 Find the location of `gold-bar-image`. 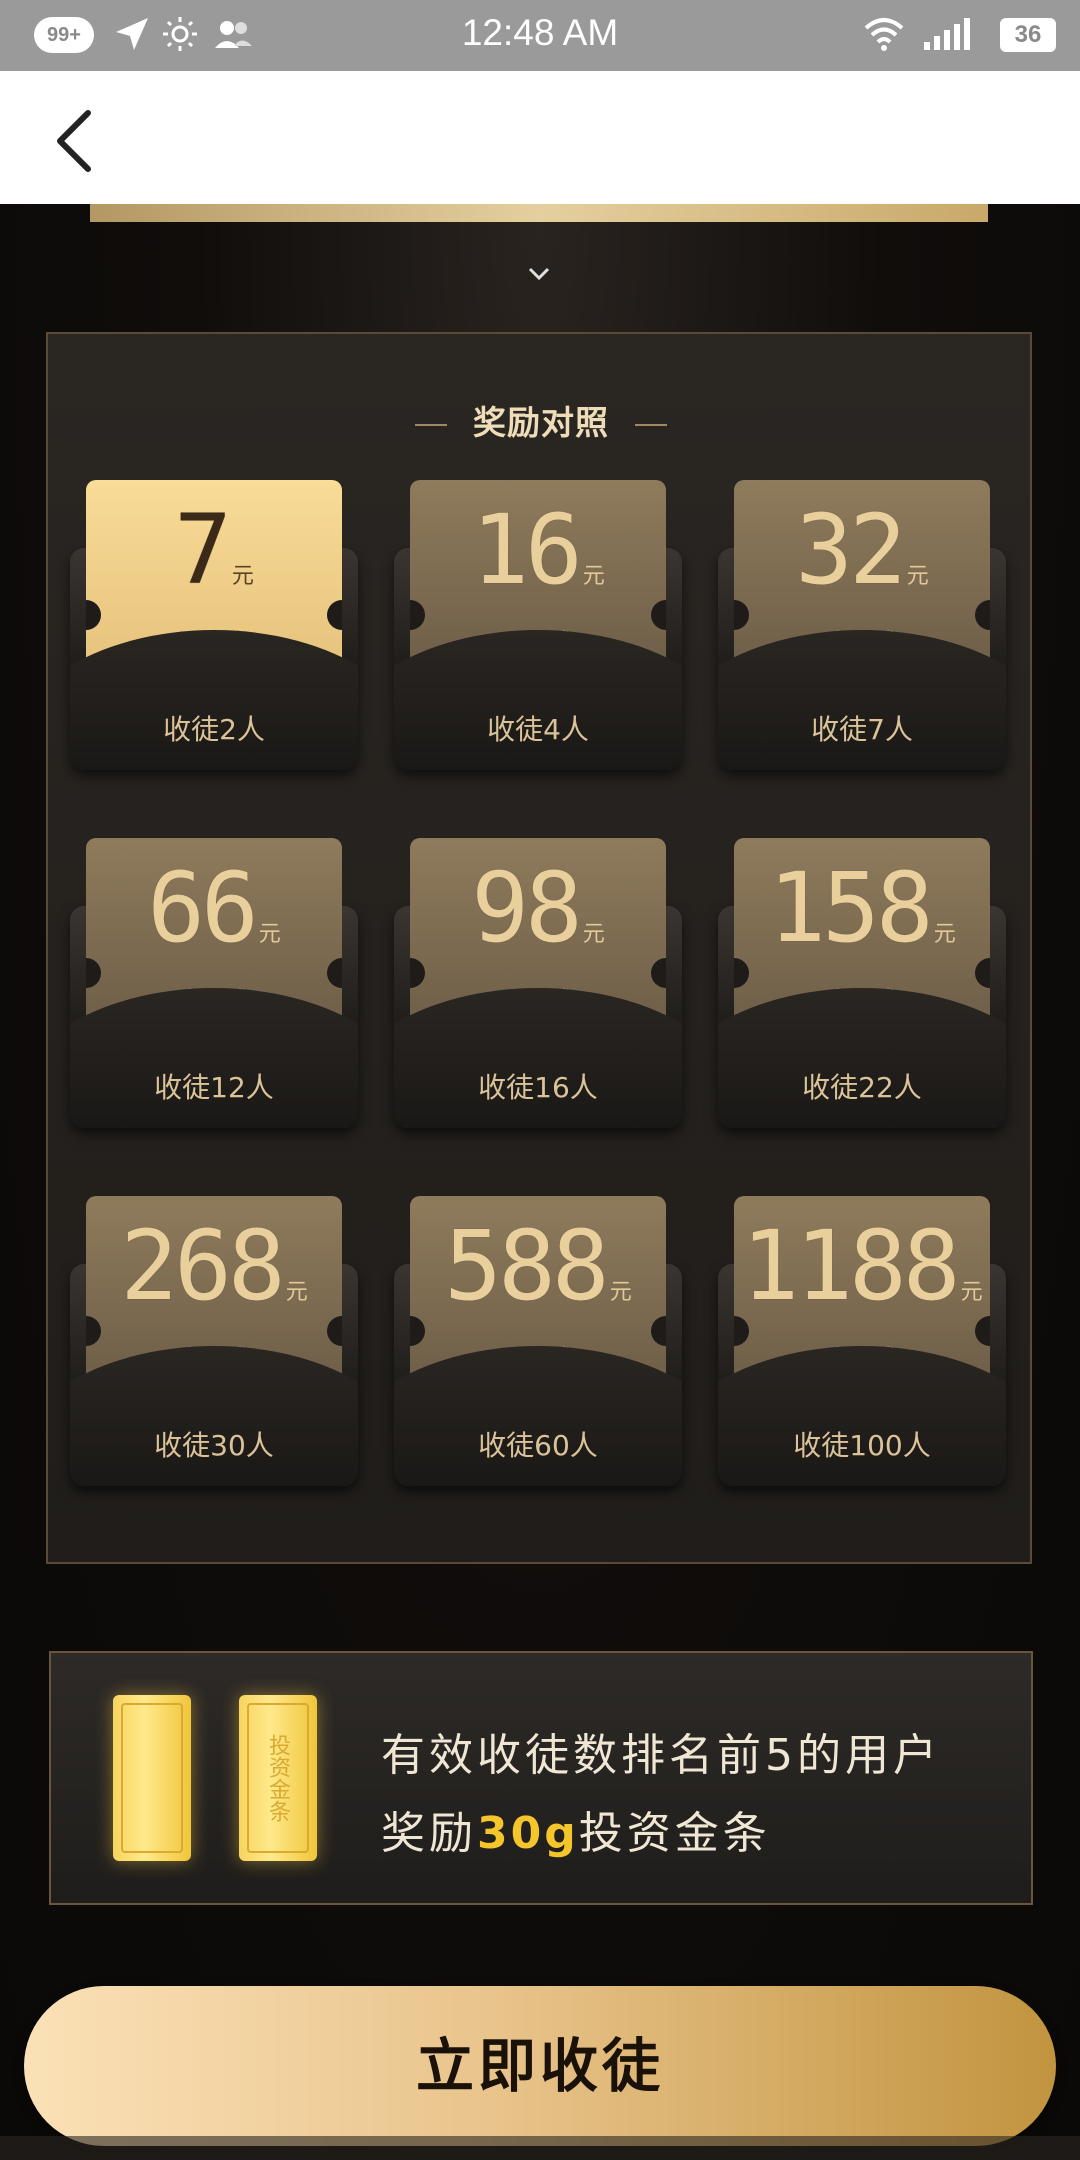

gold-bar-image is located at coordinates (152, 1778).